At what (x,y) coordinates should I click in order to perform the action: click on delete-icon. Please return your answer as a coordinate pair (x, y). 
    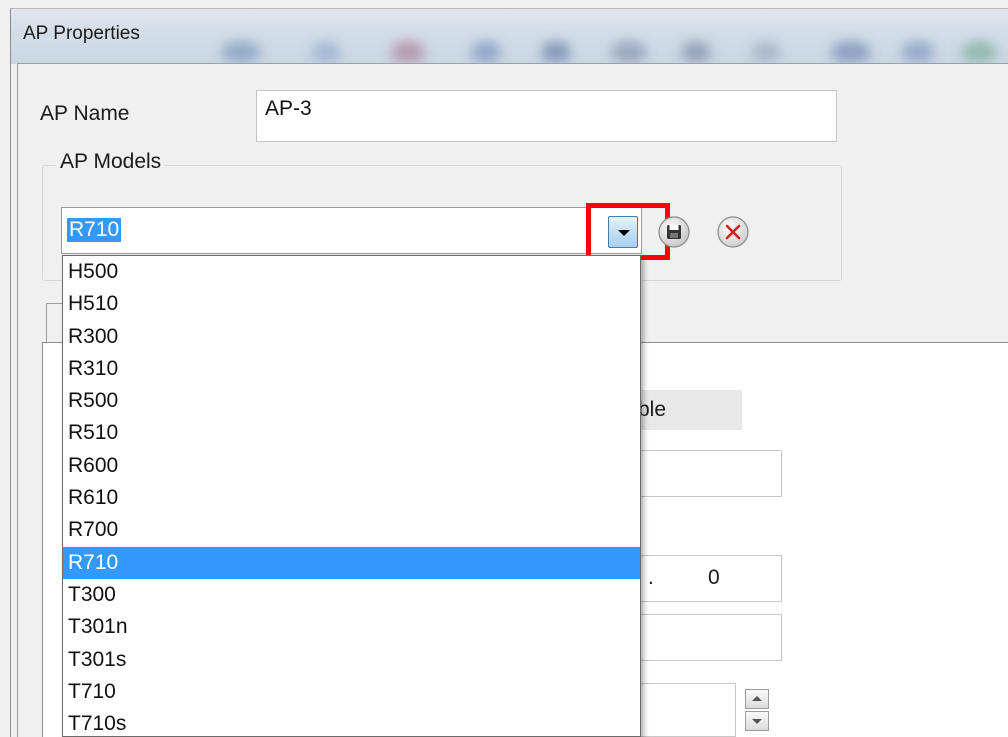
    Looking at the image, I should click on (733, 232).